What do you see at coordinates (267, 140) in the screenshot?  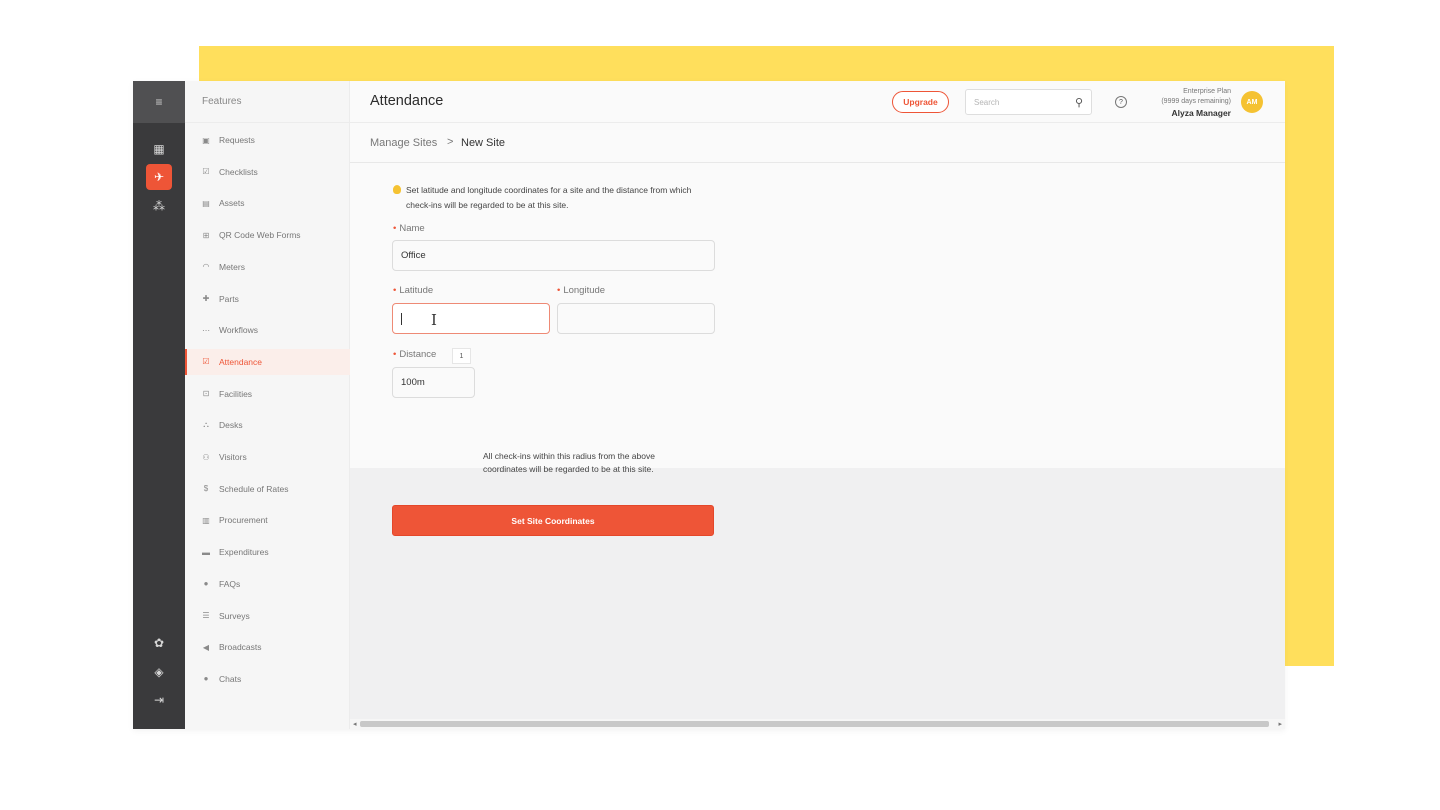 I see `sidebar-item-requests: ▣ Requests` at bounding box center [267, 140].